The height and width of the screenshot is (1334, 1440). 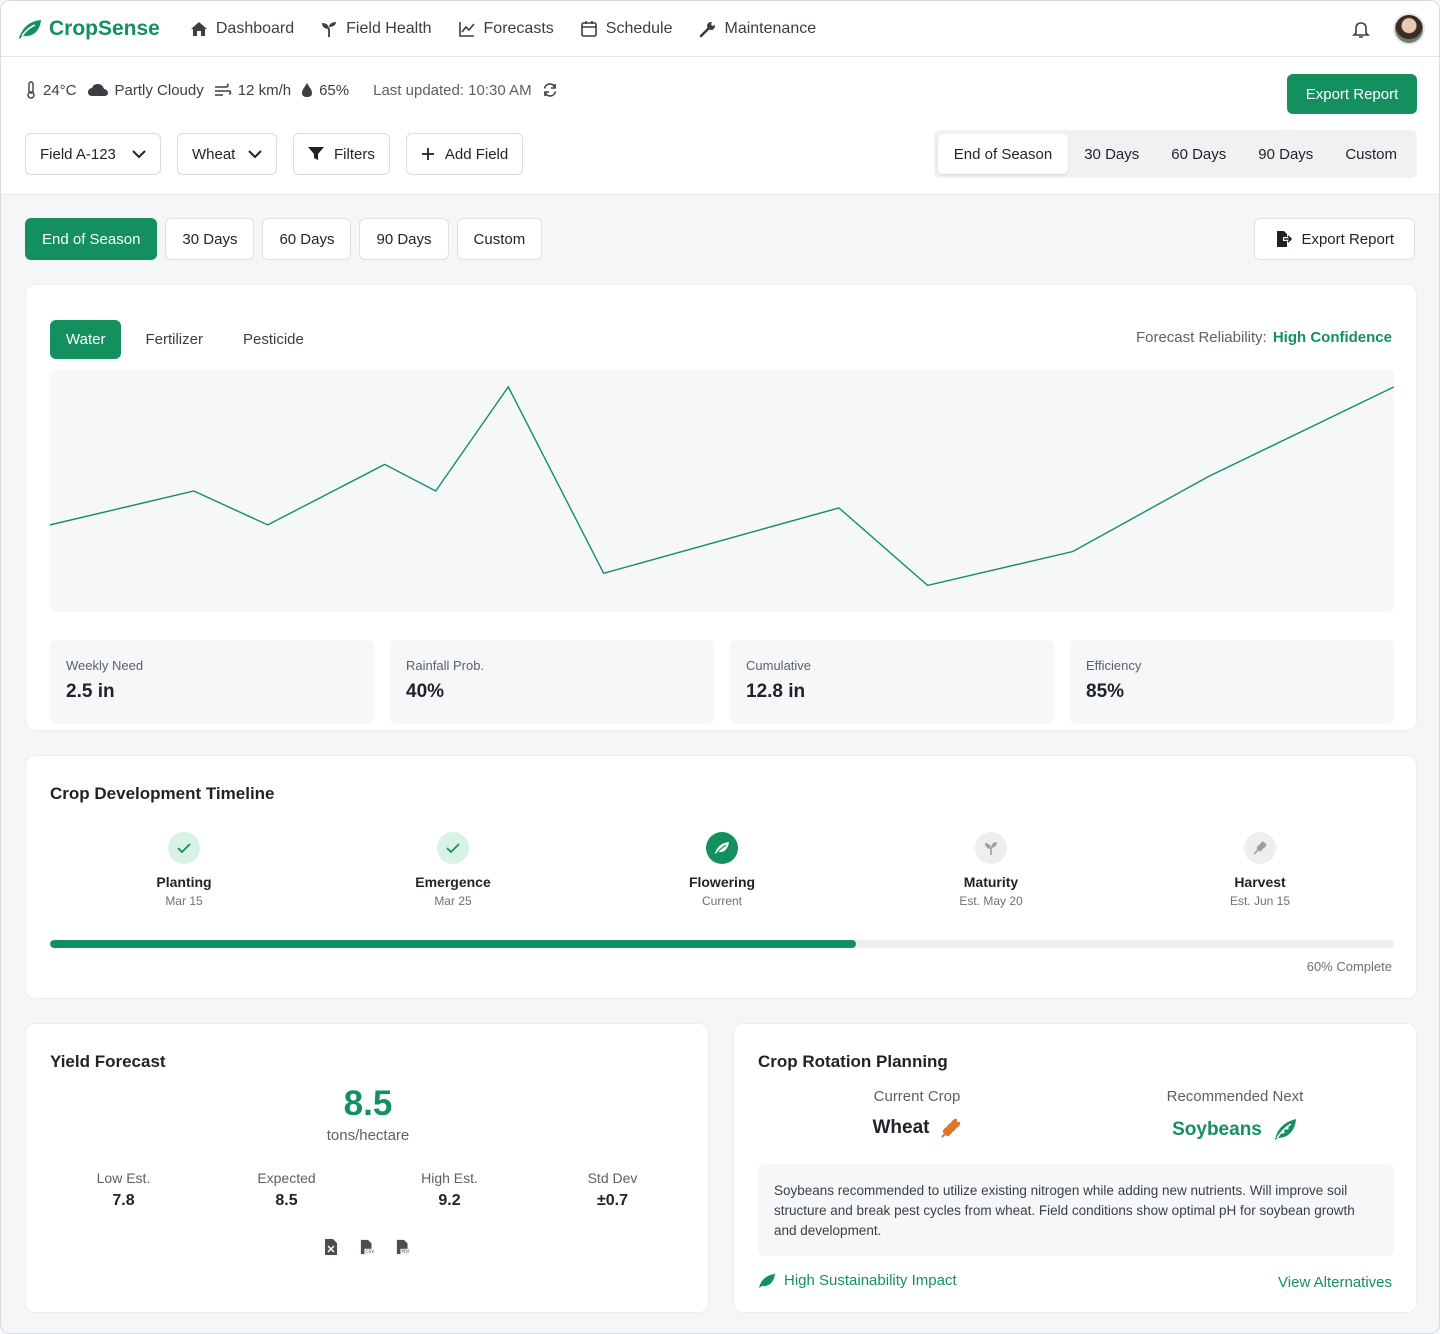 What do you see at coordinates (453, 882) in the screenshot?
I see `stage-name: Emergence` at bounding box center [453, 882].